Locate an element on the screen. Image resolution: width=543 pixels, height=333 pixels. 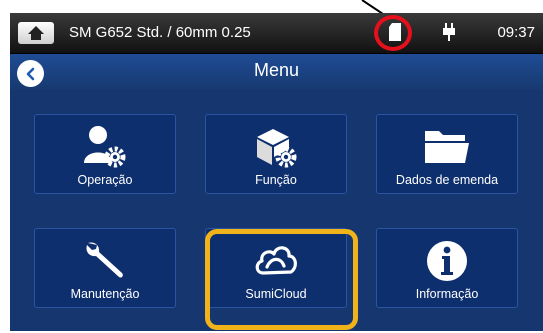
tile-dados-de-emenda: Dados de emenda is located at coordinates (447, 154).